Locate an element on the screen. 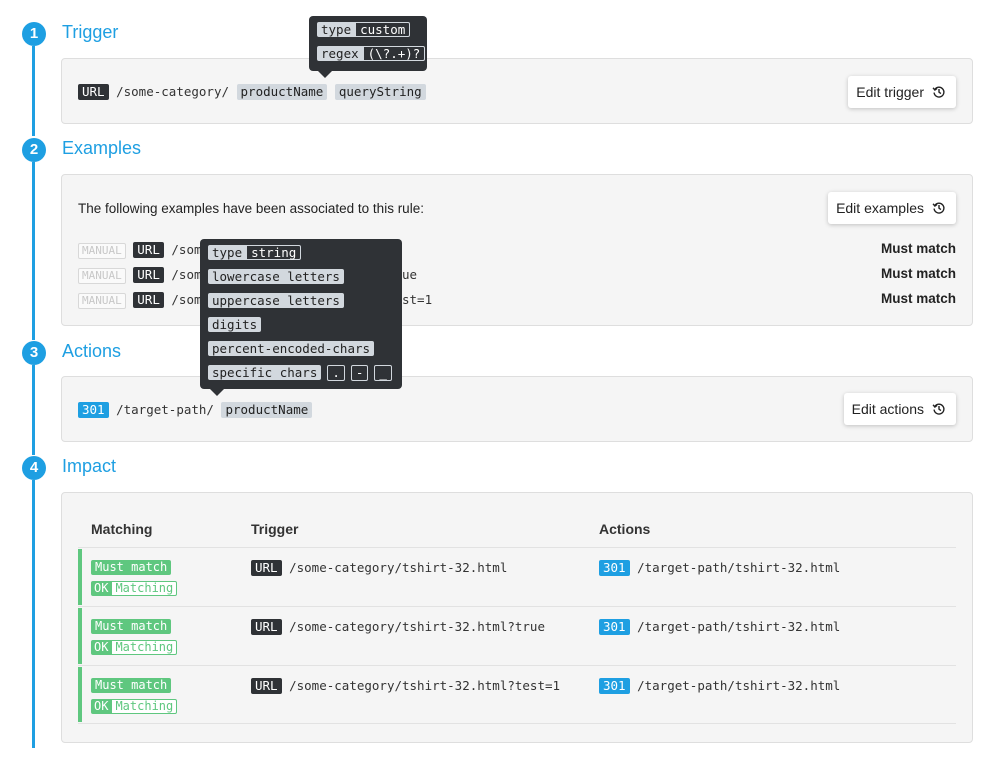  actions-path: /target-path/ is located at coordinates (165, 409).